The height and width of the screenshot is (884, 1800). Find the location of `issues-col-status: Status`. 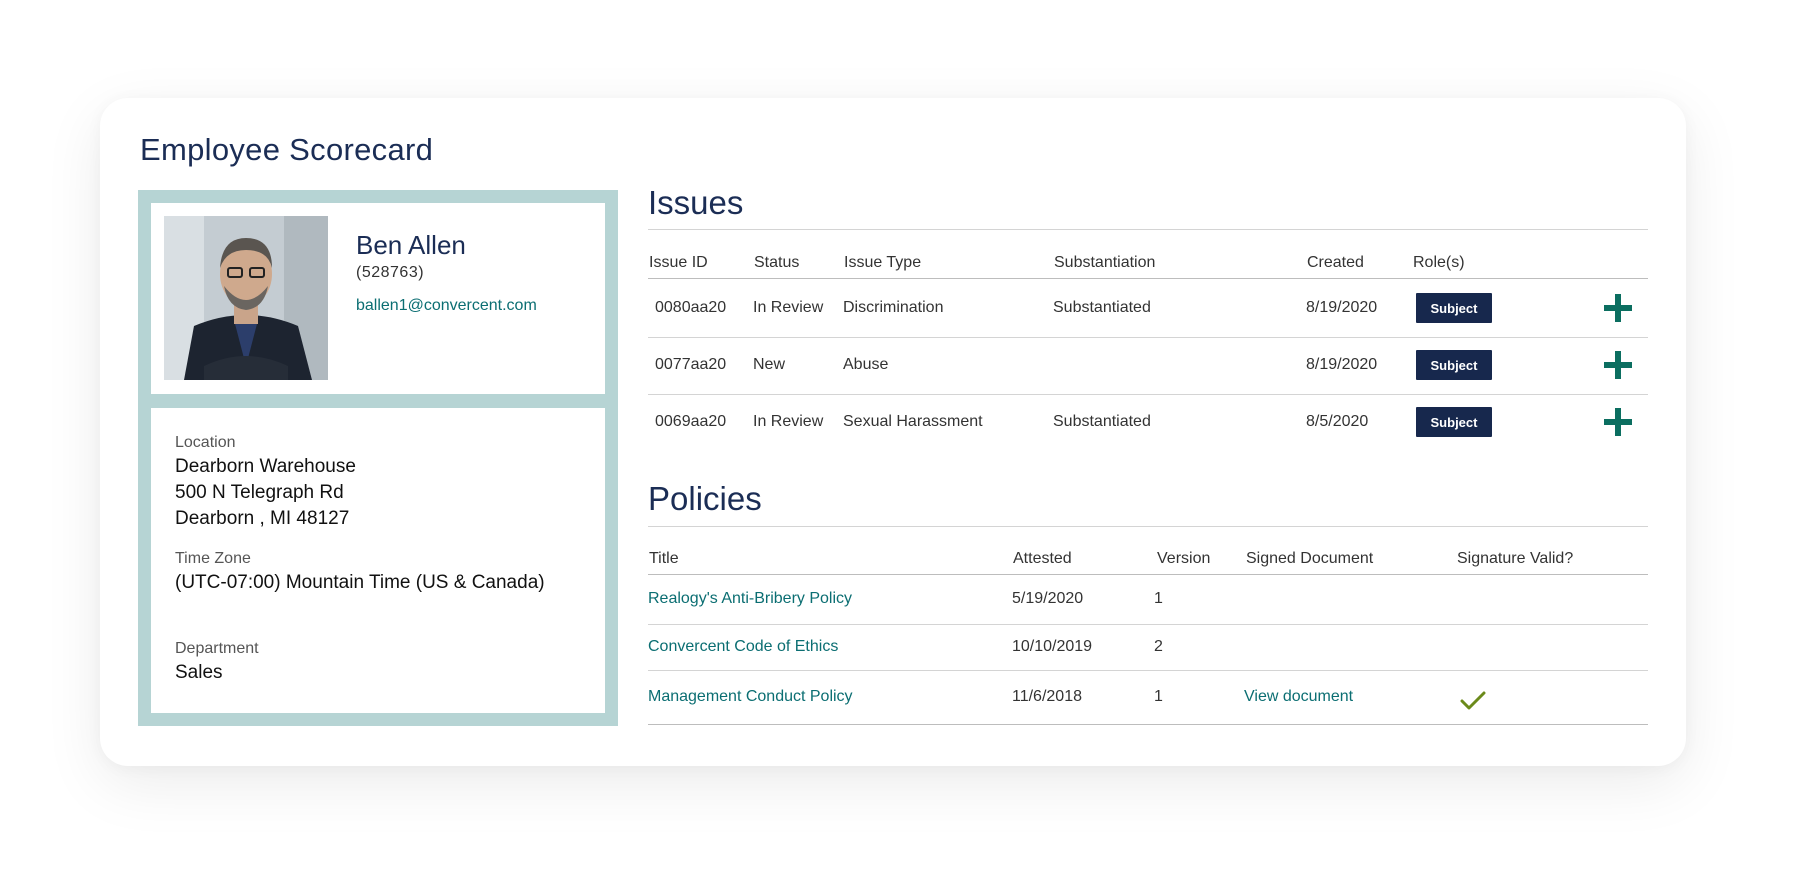

issues-col-status: Status is located at coordinates (777, 262).